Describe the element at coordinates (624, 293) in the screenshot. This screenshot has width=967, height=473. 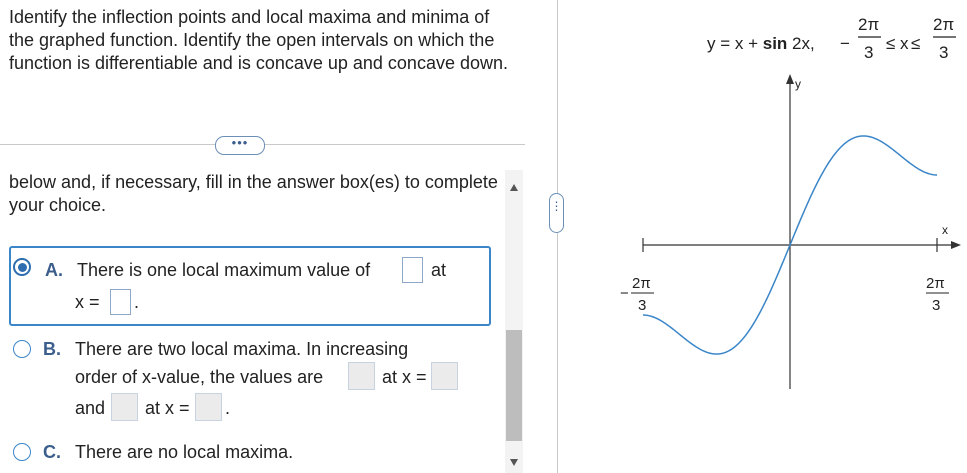
I see `left-tick-sign: −` at that location.